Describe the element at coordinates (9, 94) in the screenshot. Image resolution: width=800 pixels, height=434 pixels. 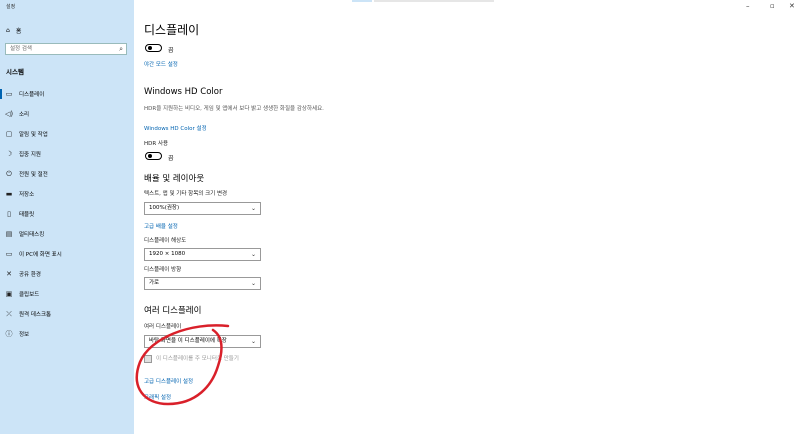
I see `monitor-icon: ▭` at that location.